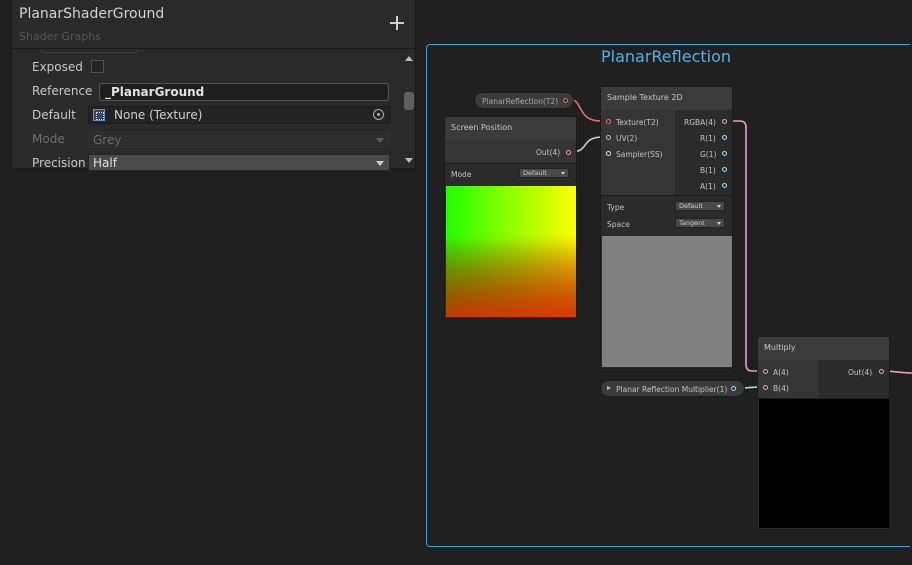 This screenshot has width=912, height=565. What do you see at coordinates (54, 115) in the screenshot?
I see `default-label: Default` at bounding box center [54, 115].